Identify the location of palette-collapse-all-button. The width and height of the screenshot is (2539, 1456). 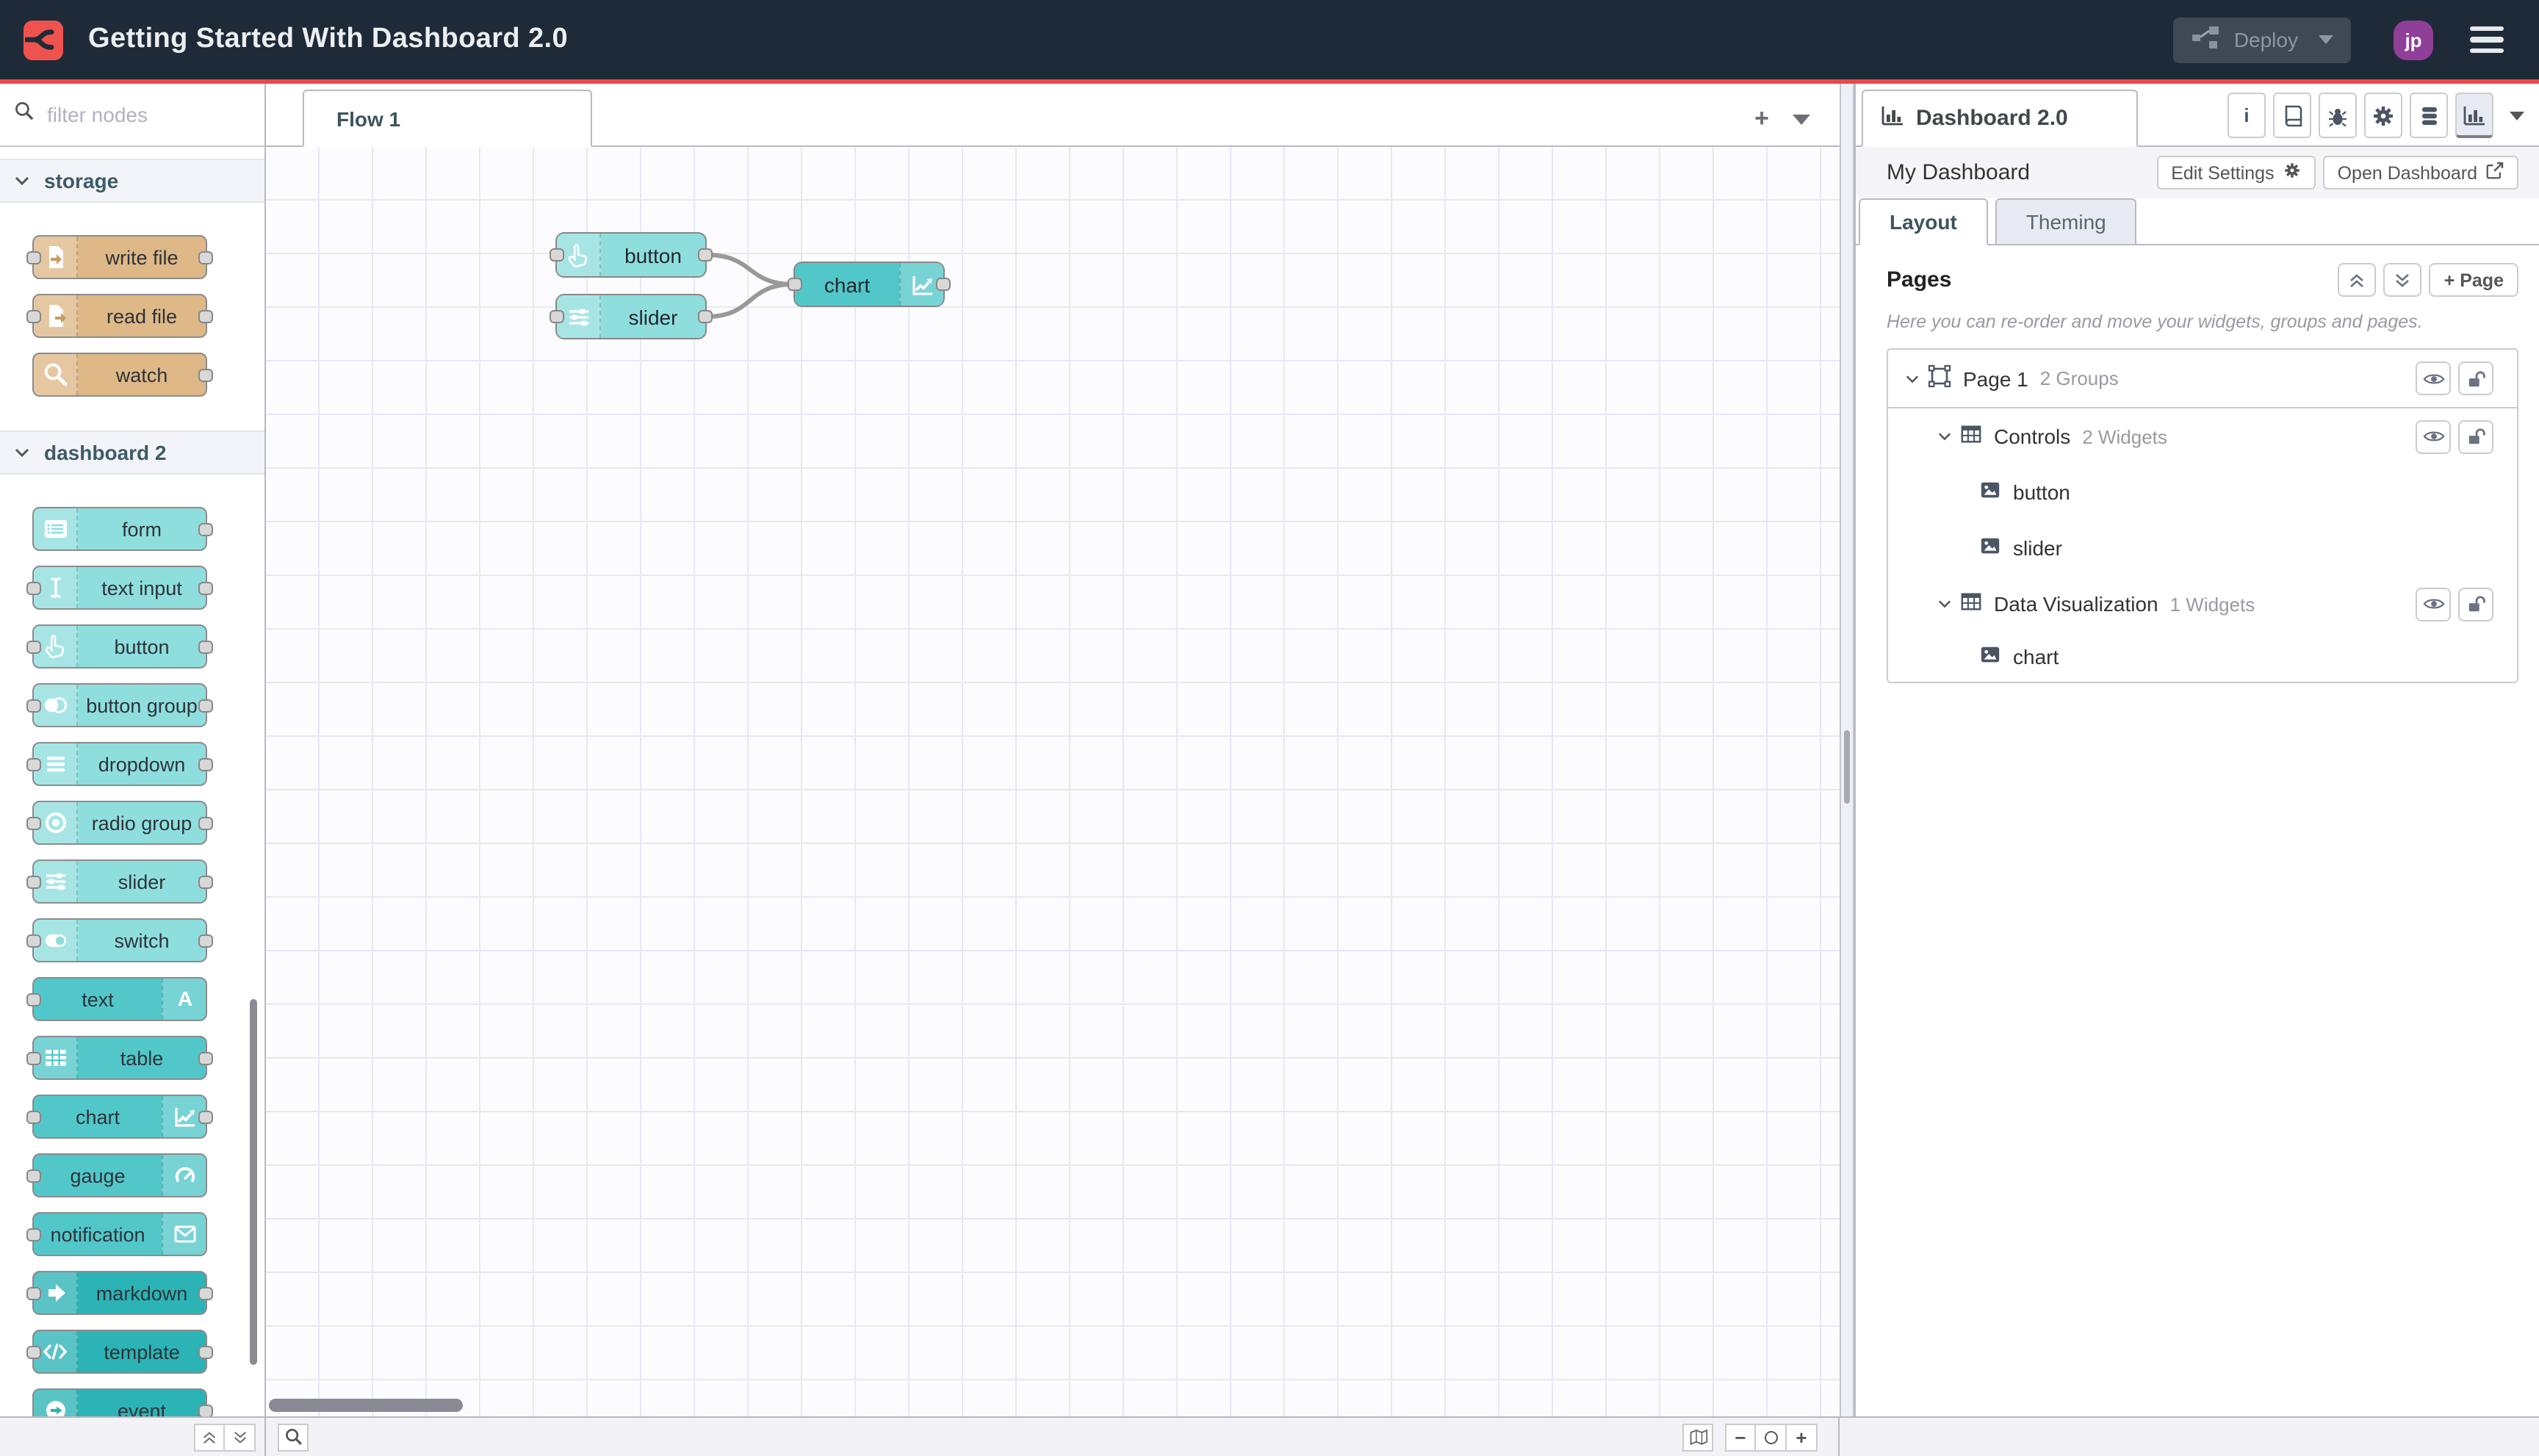
(209, 1437).